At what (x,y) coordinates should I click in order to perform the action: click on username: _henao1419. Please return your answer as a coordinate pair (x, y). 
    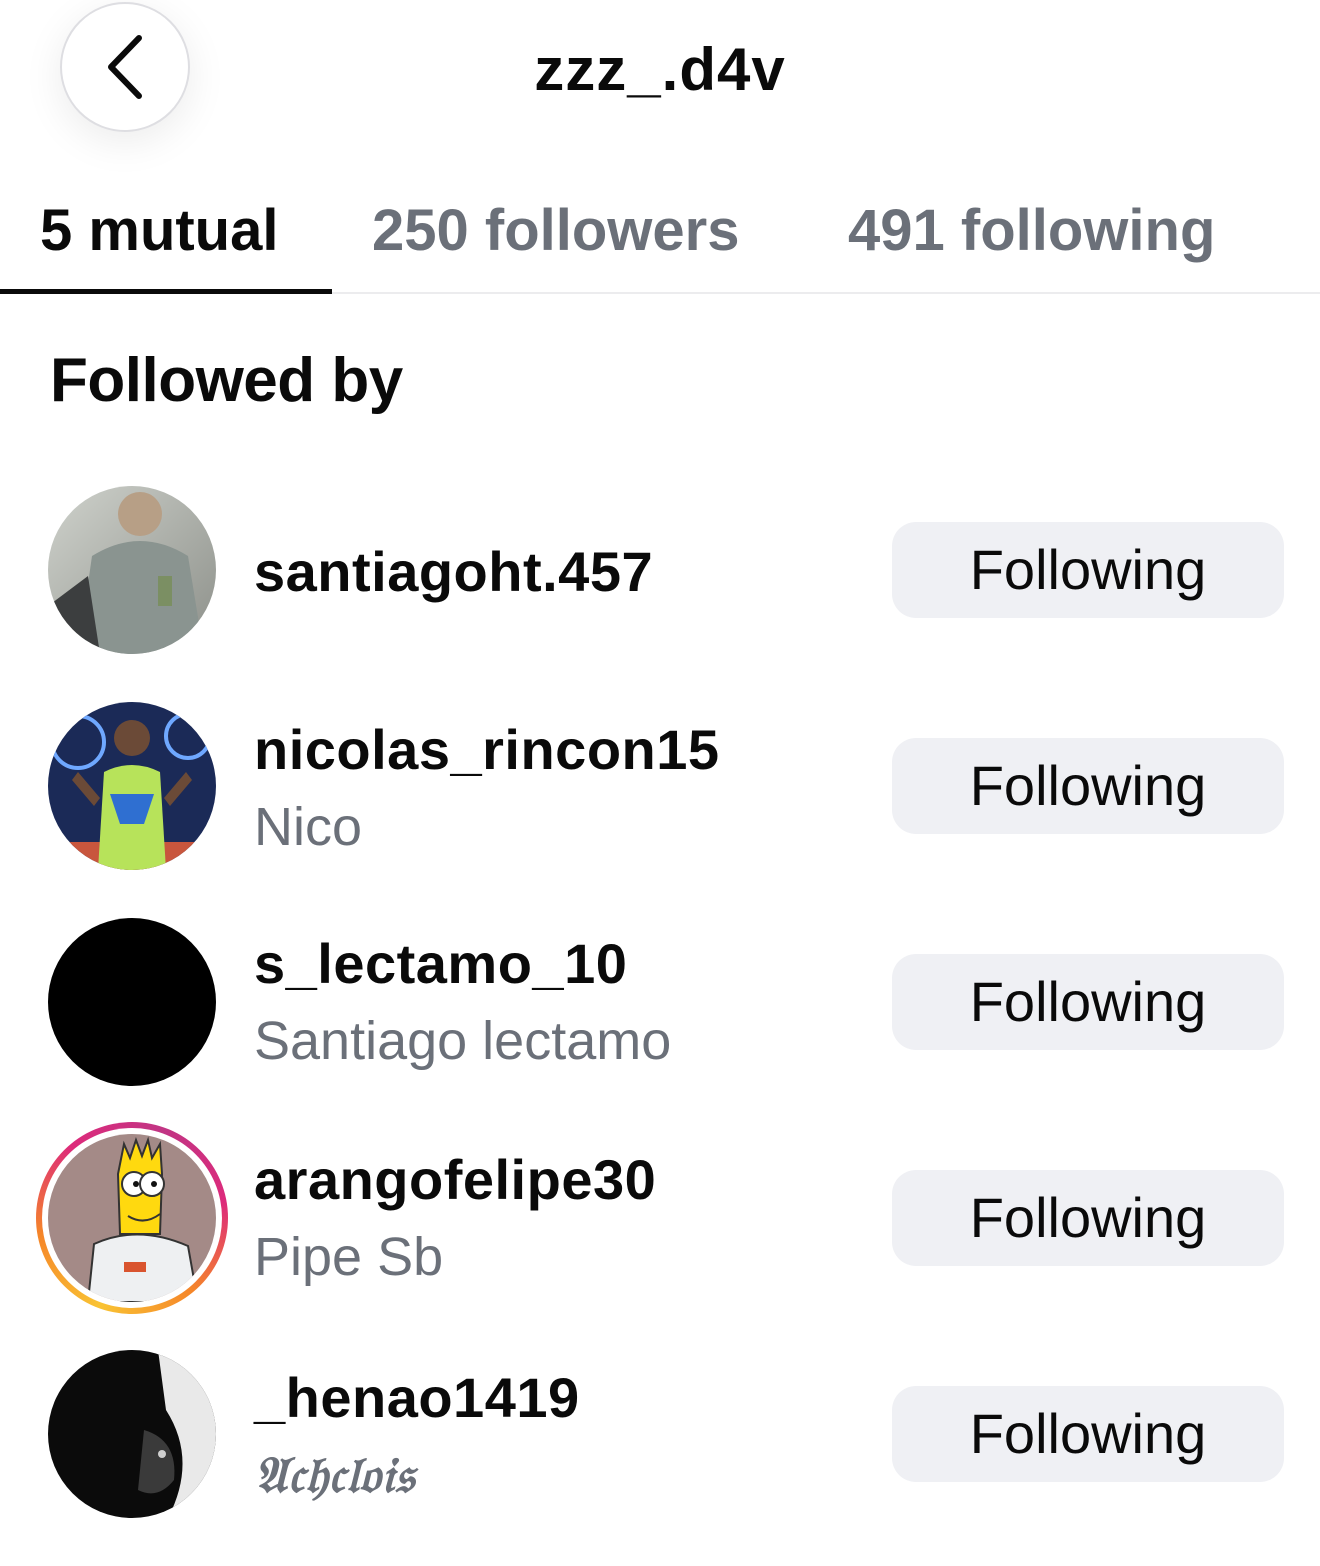
    Looking at the image, I should click on (417, 1398).